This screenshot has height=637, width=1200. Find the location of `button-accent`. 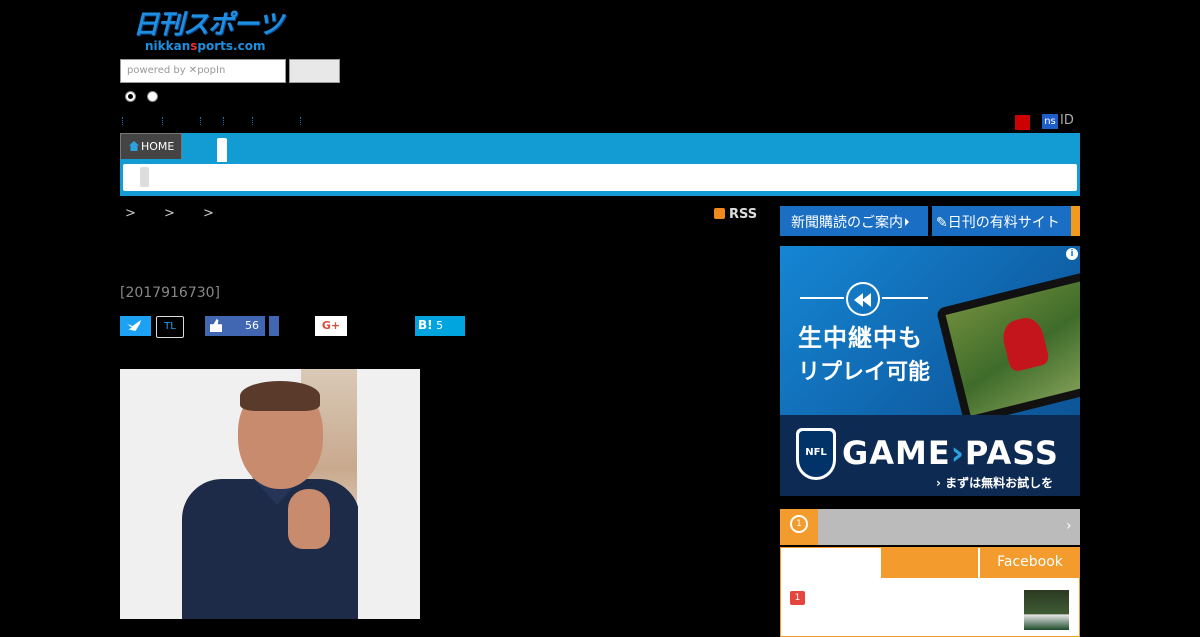

button-accent is located at coordinates (1075, 221).